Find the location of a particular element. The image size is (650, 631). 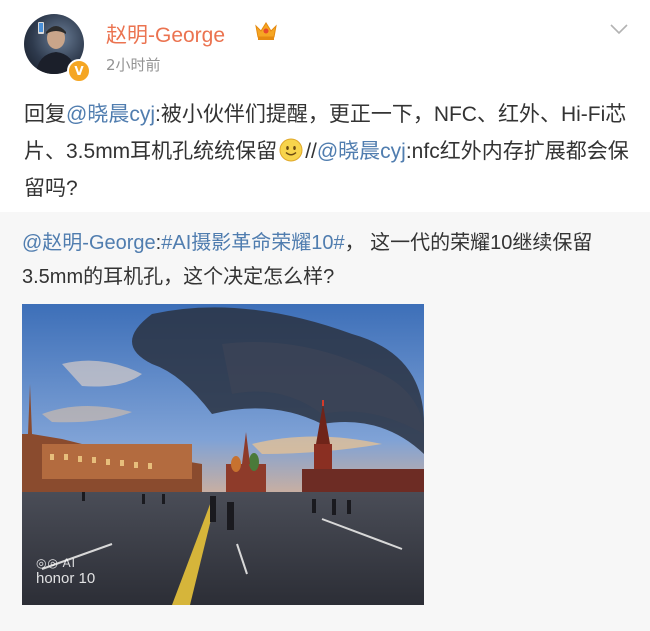

author-name: 赵明-George is located at coordinates (165, 34).